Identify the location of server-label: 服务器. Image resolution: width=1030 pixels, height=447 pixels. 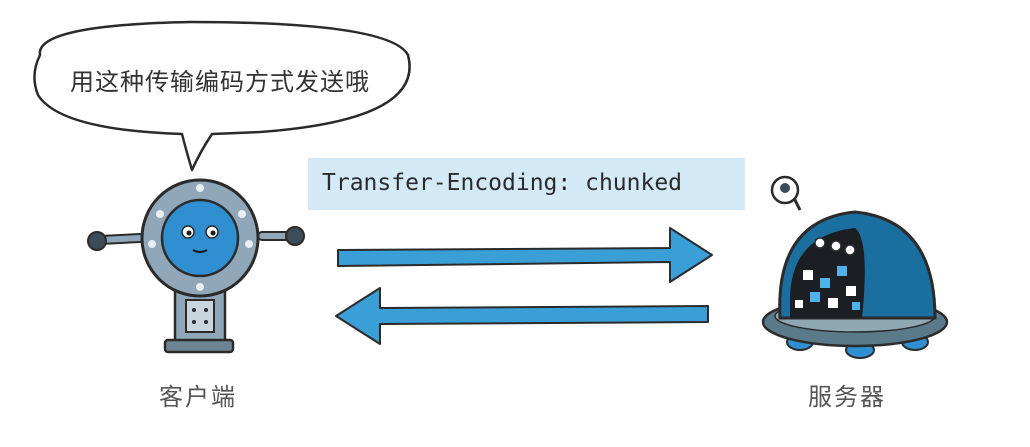
(847, 397).